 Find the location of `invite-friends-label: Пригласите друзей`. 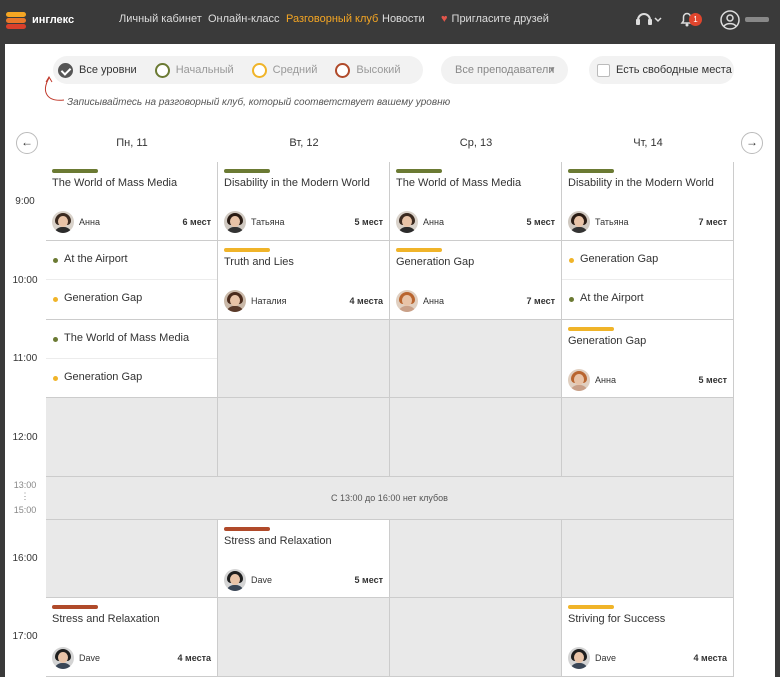

invite-friends-label: Пригласите друзей is located at coordinates (500, 19).